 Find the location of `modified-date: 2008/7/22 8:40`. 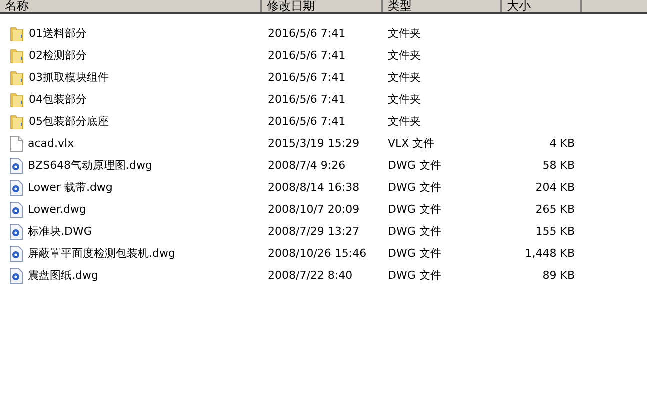

modified-date: 2008/7/22 8:40 is located at coordinates (310, 275).